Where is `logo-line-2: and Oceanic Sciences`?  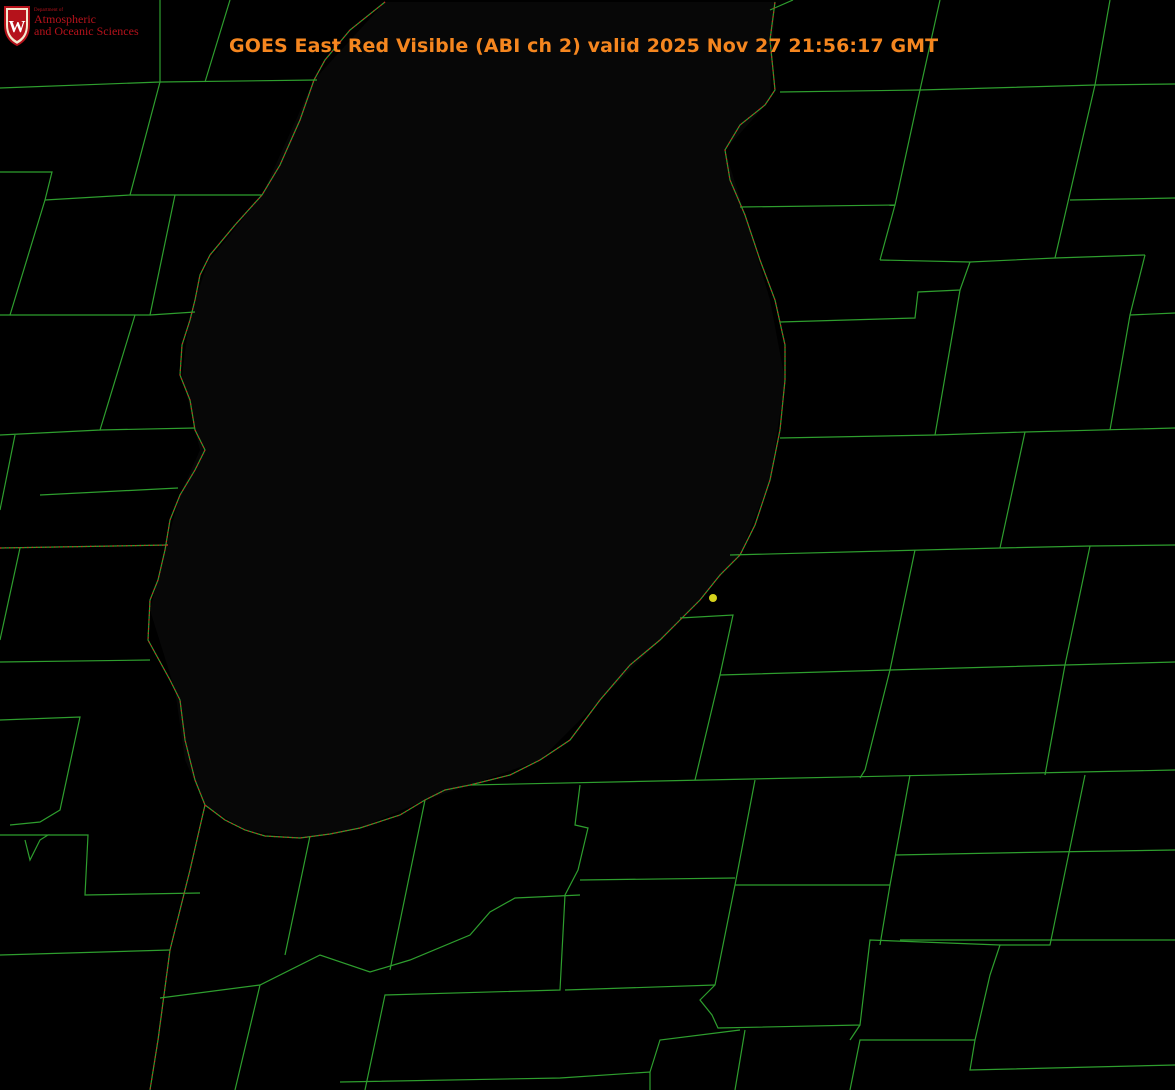 logo-line-2: and Oceanic Sciences is located at coordinates (86, 31).